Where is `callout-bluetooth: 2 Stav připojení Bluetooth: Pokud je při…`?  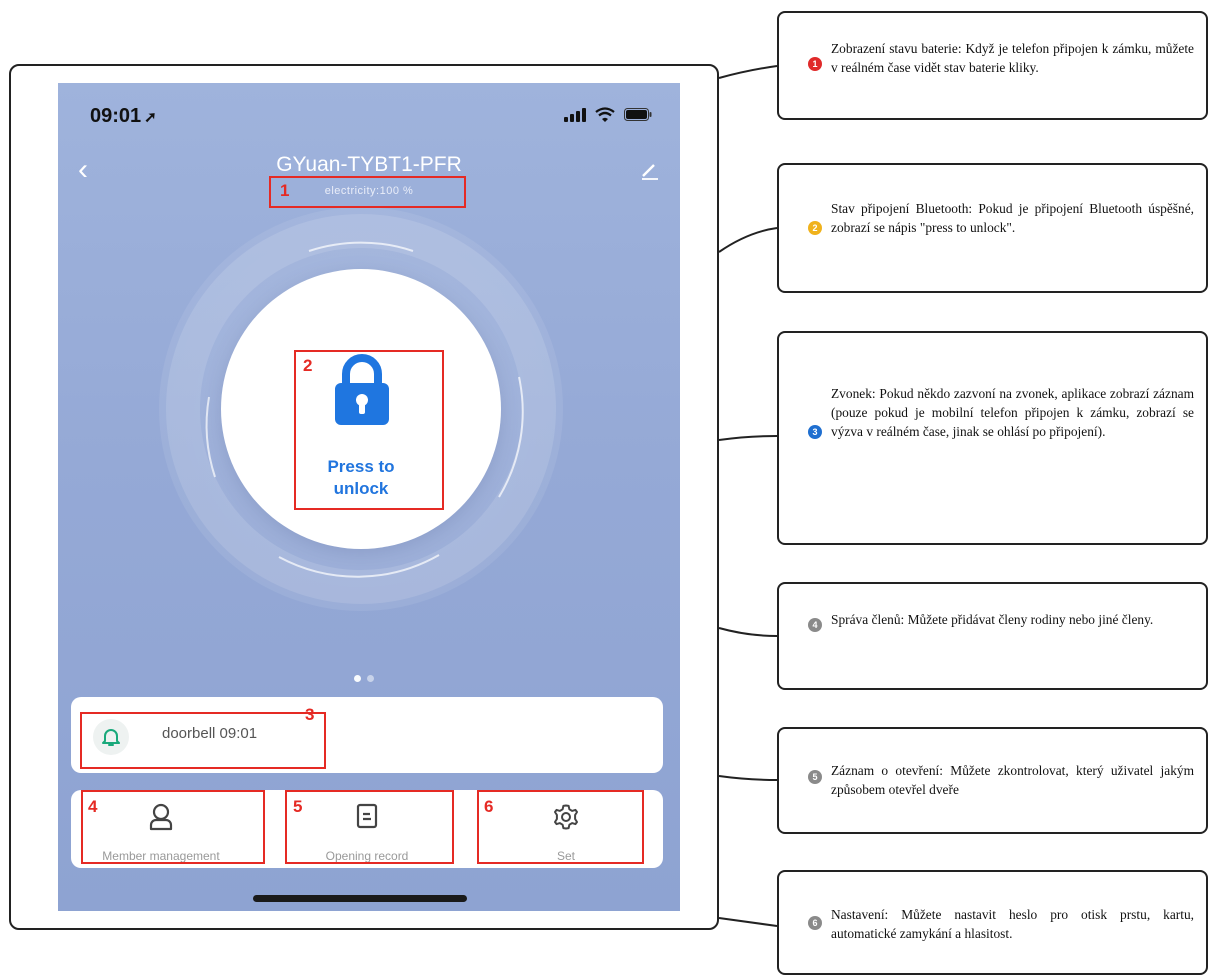
callout-bluetooth: 2 Stav připojení Bluetooth: Pokud je při… is located at coordinates (992, 228).